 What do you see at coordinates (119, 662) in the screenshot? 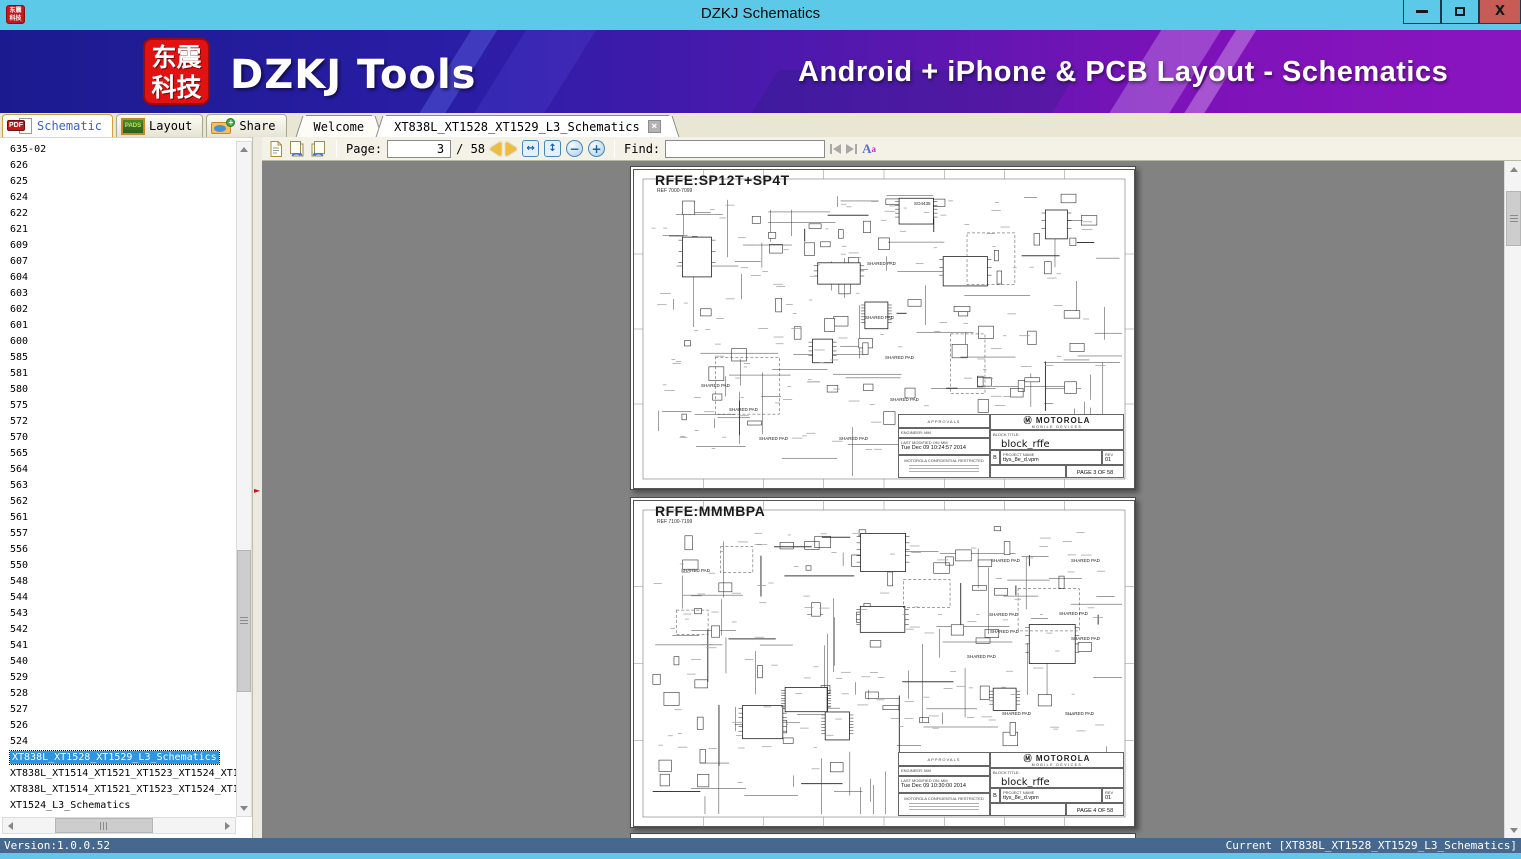
I see `list-item: 540` at bounding box center [119, 662].